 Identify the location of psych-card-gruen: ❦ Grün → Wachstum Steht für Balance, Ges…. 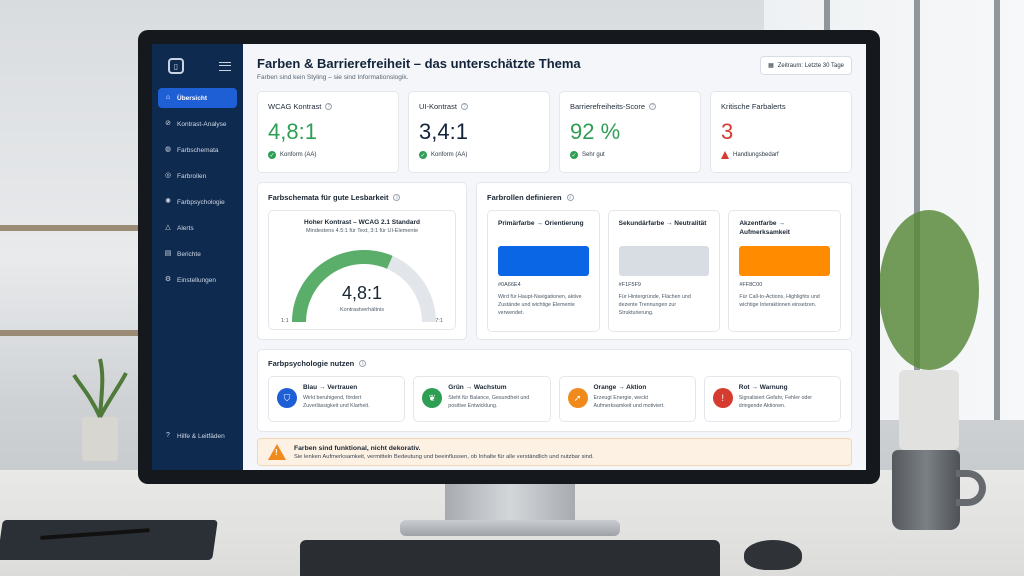
(482, 399).